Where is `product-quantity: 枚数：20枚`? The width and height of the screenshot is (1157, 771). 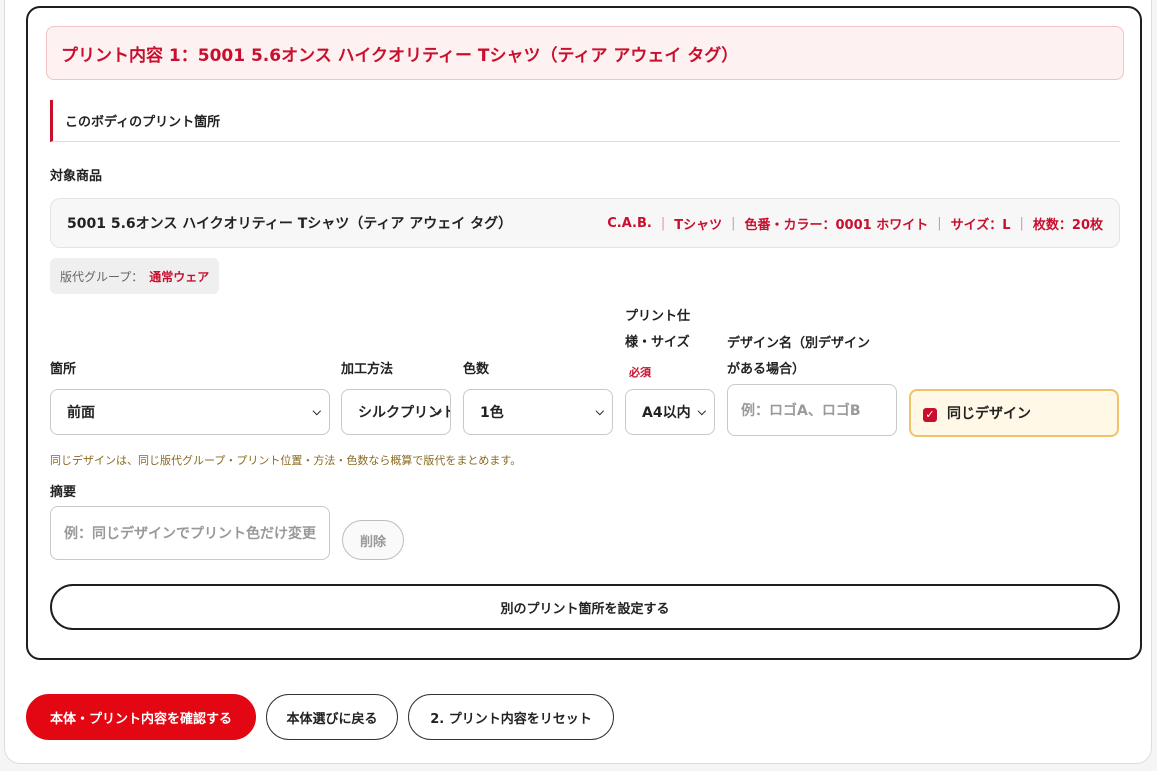 product-quantity: 枚数：20枚 is located at coordinates (1067, 225).